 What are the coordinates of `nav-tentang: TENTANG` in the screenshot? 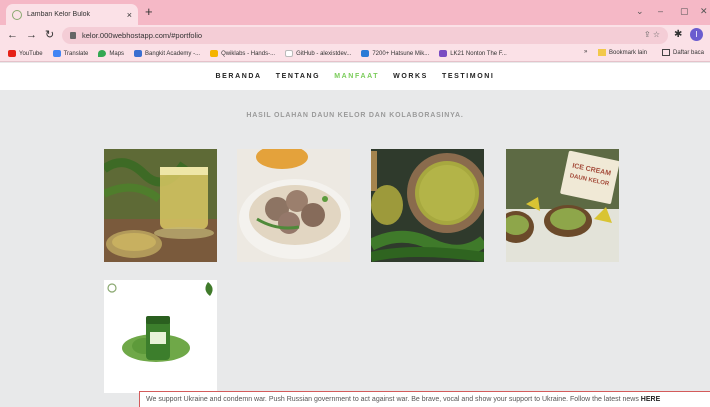 It's located at (298, 76).